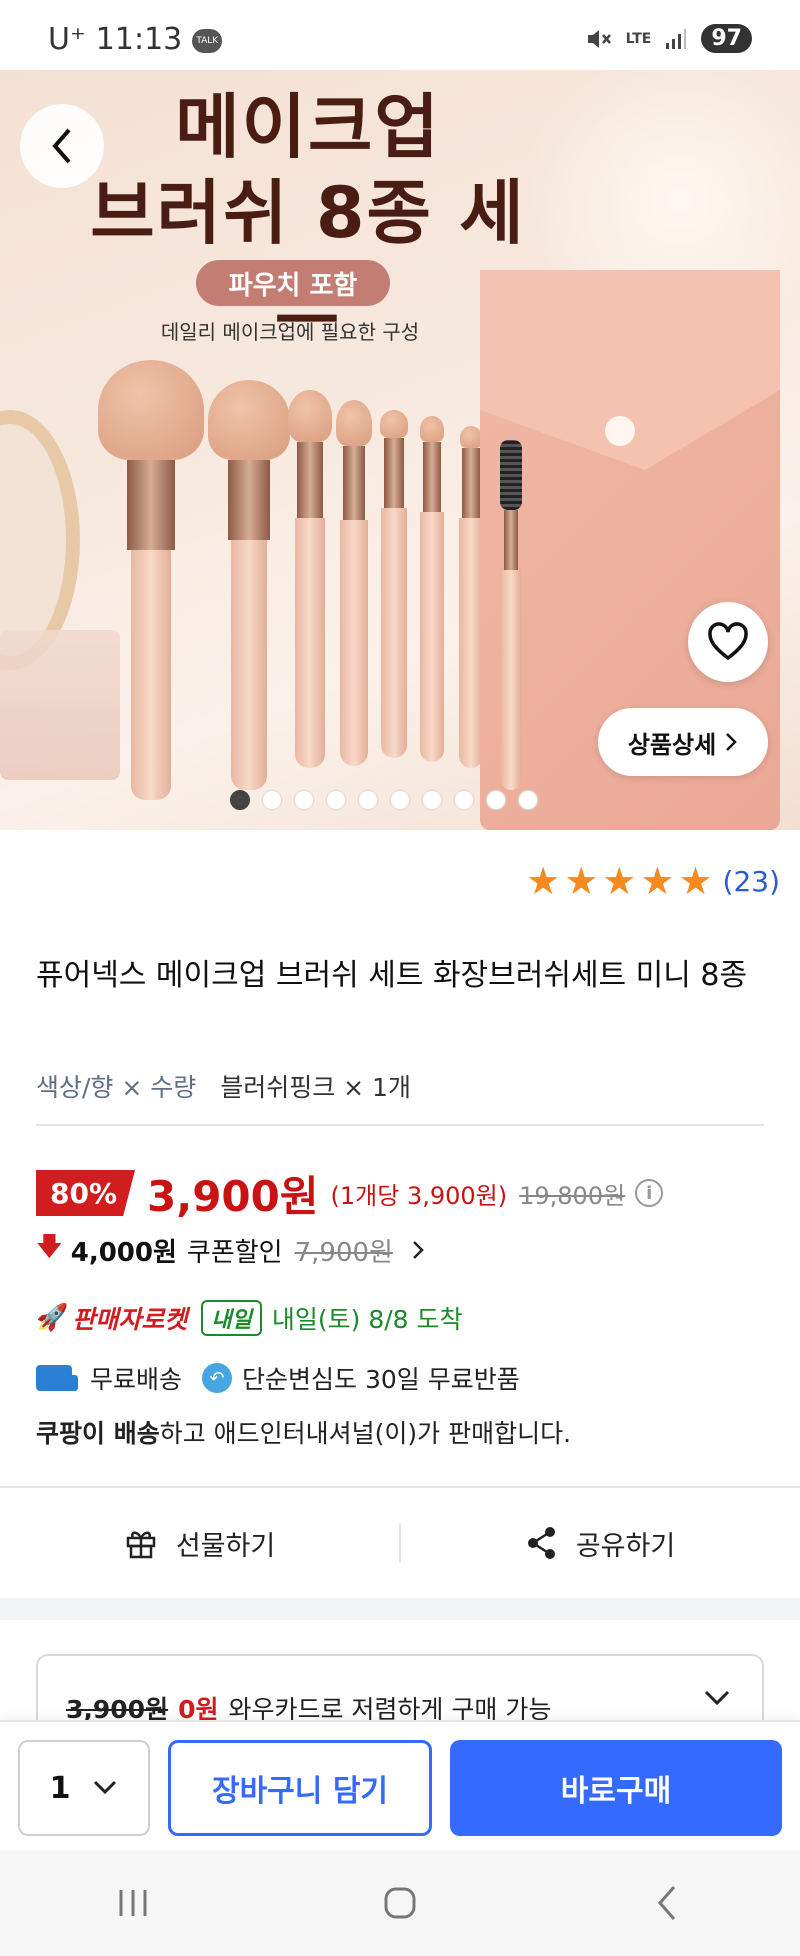  I want to click on pouch-tag: 파우치 포함, so click(293, 283).